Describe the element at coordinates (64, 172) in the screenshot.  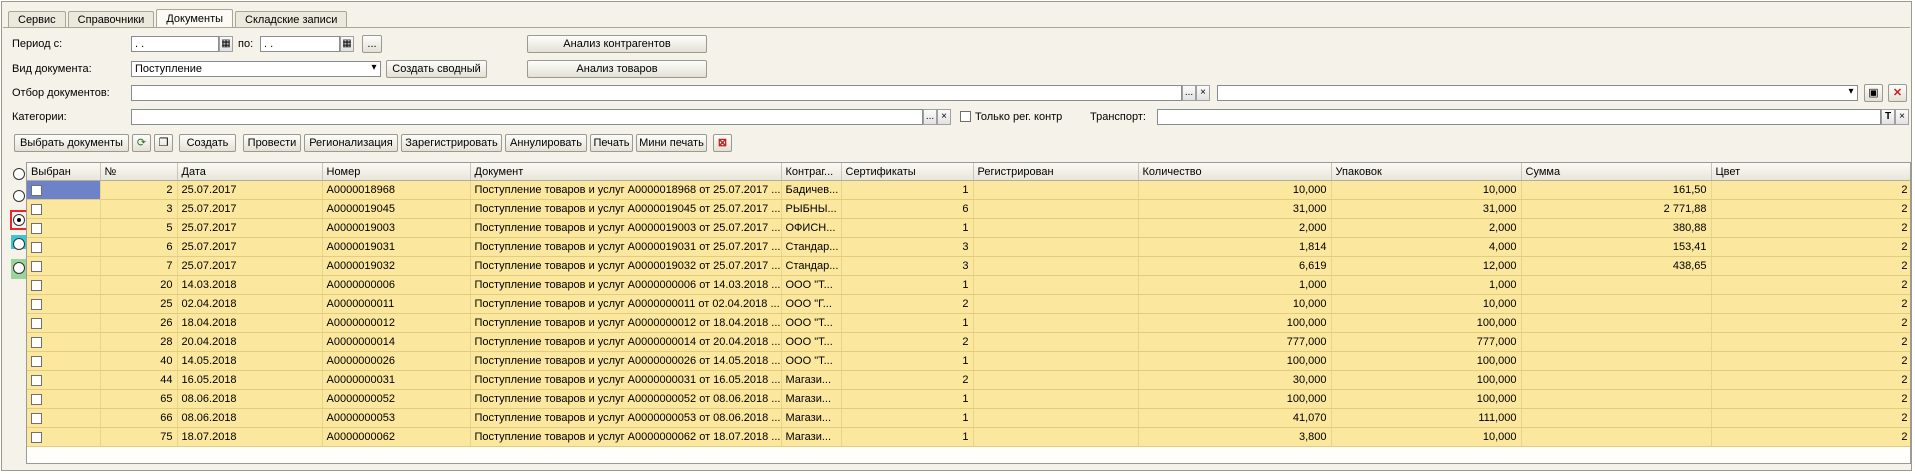
I see `col-selected: Выбран` at that location.